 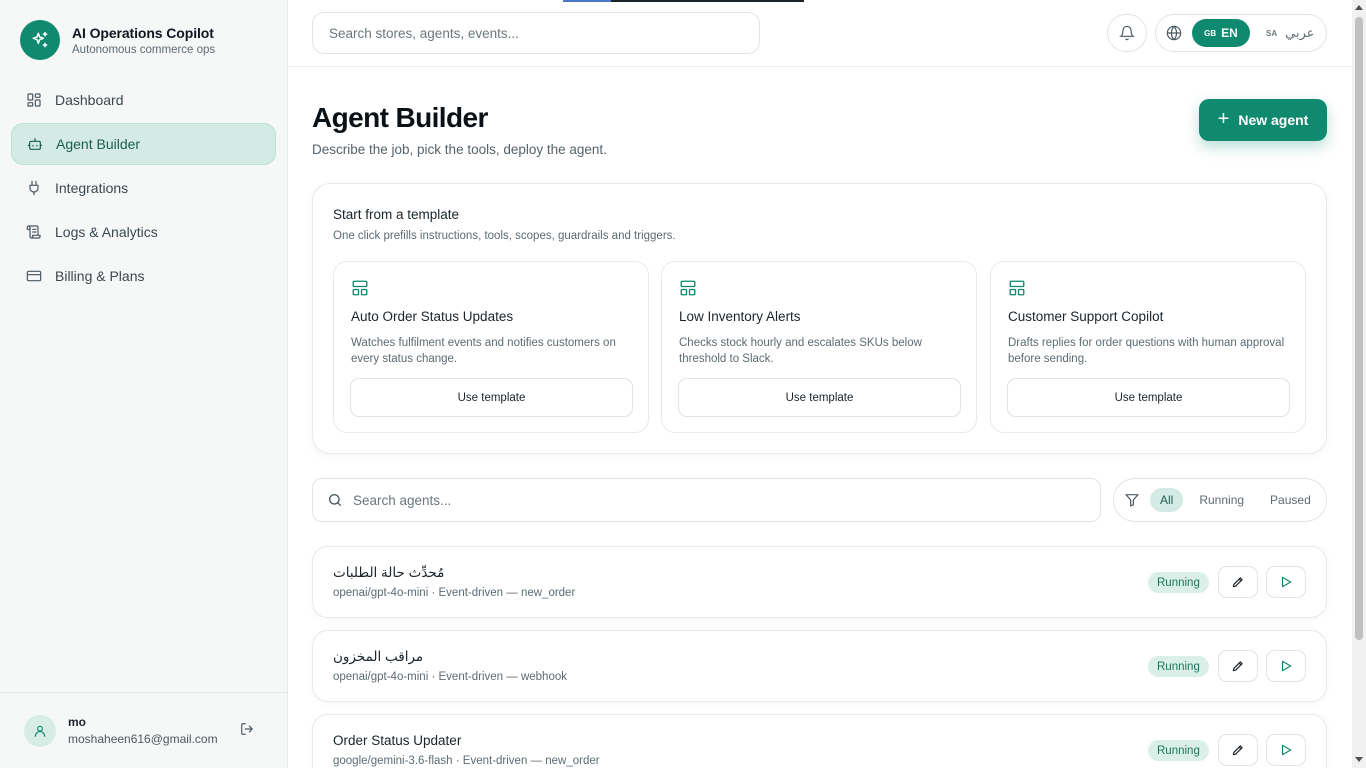 I want to click on sidebar-item-label: Logs & Analytics, so click(x=106, y=232).